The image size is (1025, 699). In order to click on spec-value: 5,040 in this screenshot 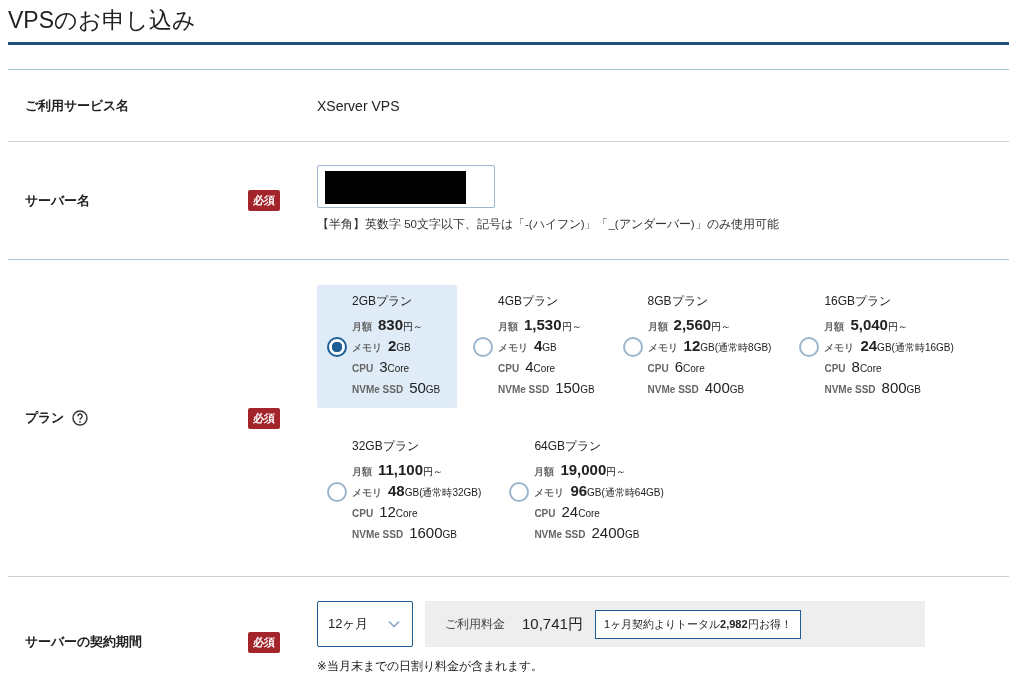, I will do `click(869, 324)`.